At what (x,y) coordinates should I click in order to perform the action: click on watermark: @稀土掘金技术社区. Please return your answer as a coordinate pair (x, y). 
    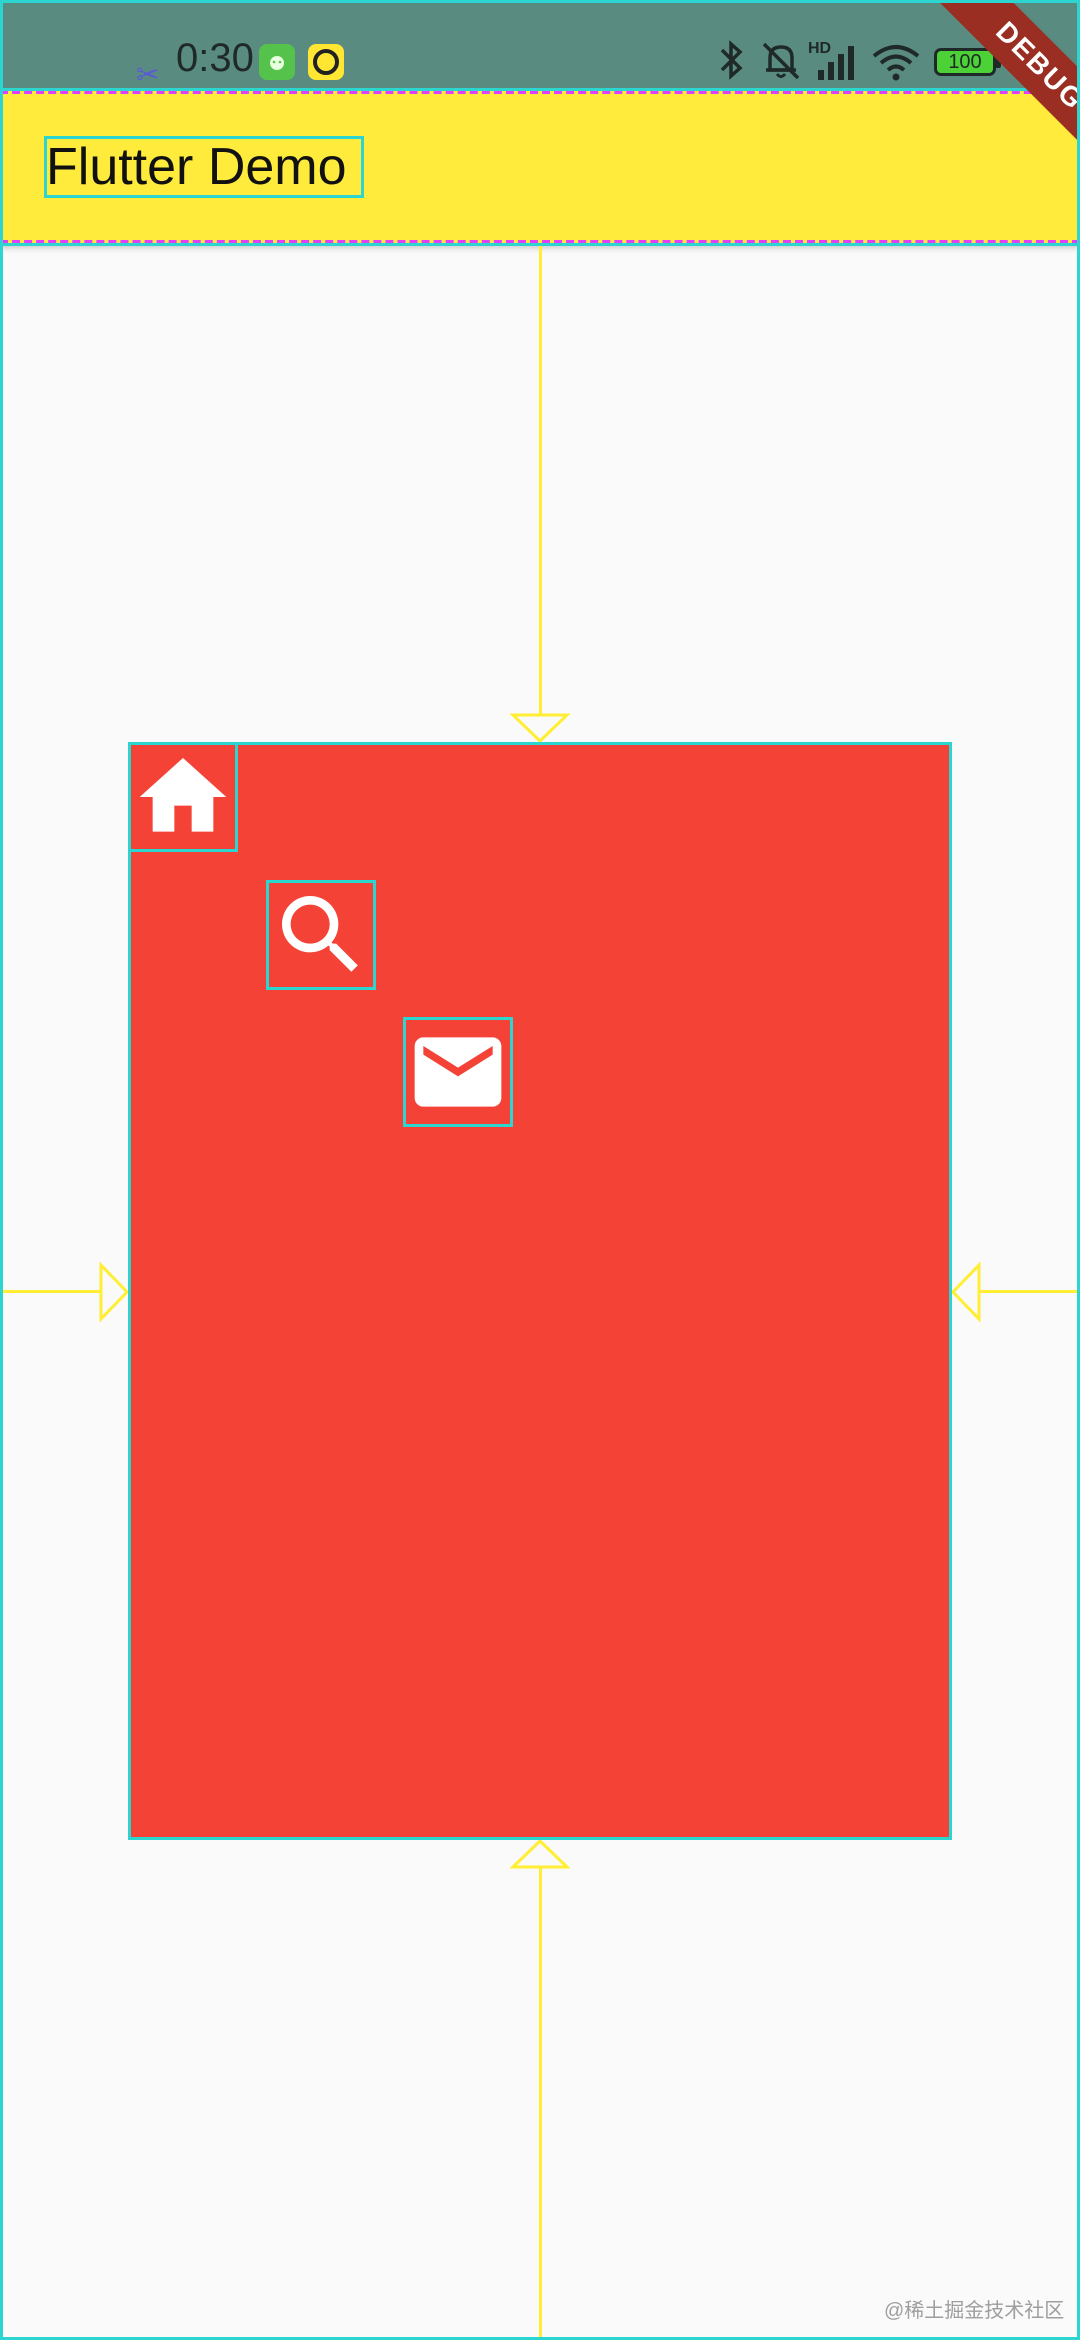
    Looking at the image, I should click on (974, 2311).